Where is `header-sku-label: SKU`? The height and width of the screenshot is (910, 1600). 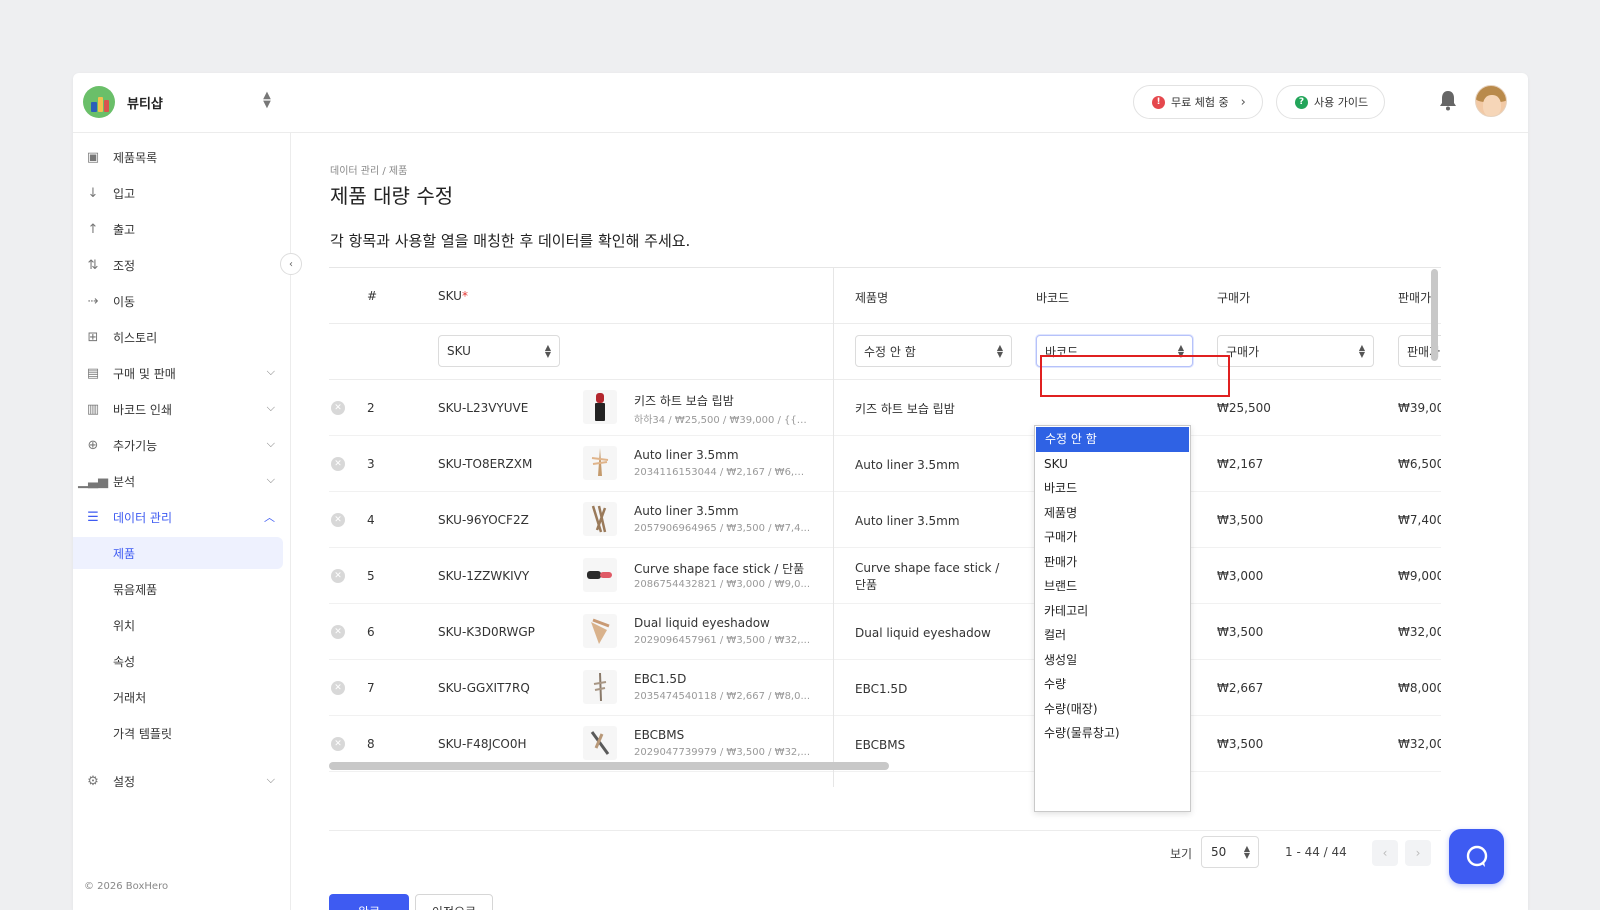
header-sku-label: SKU is located at coordinates (450, 296).